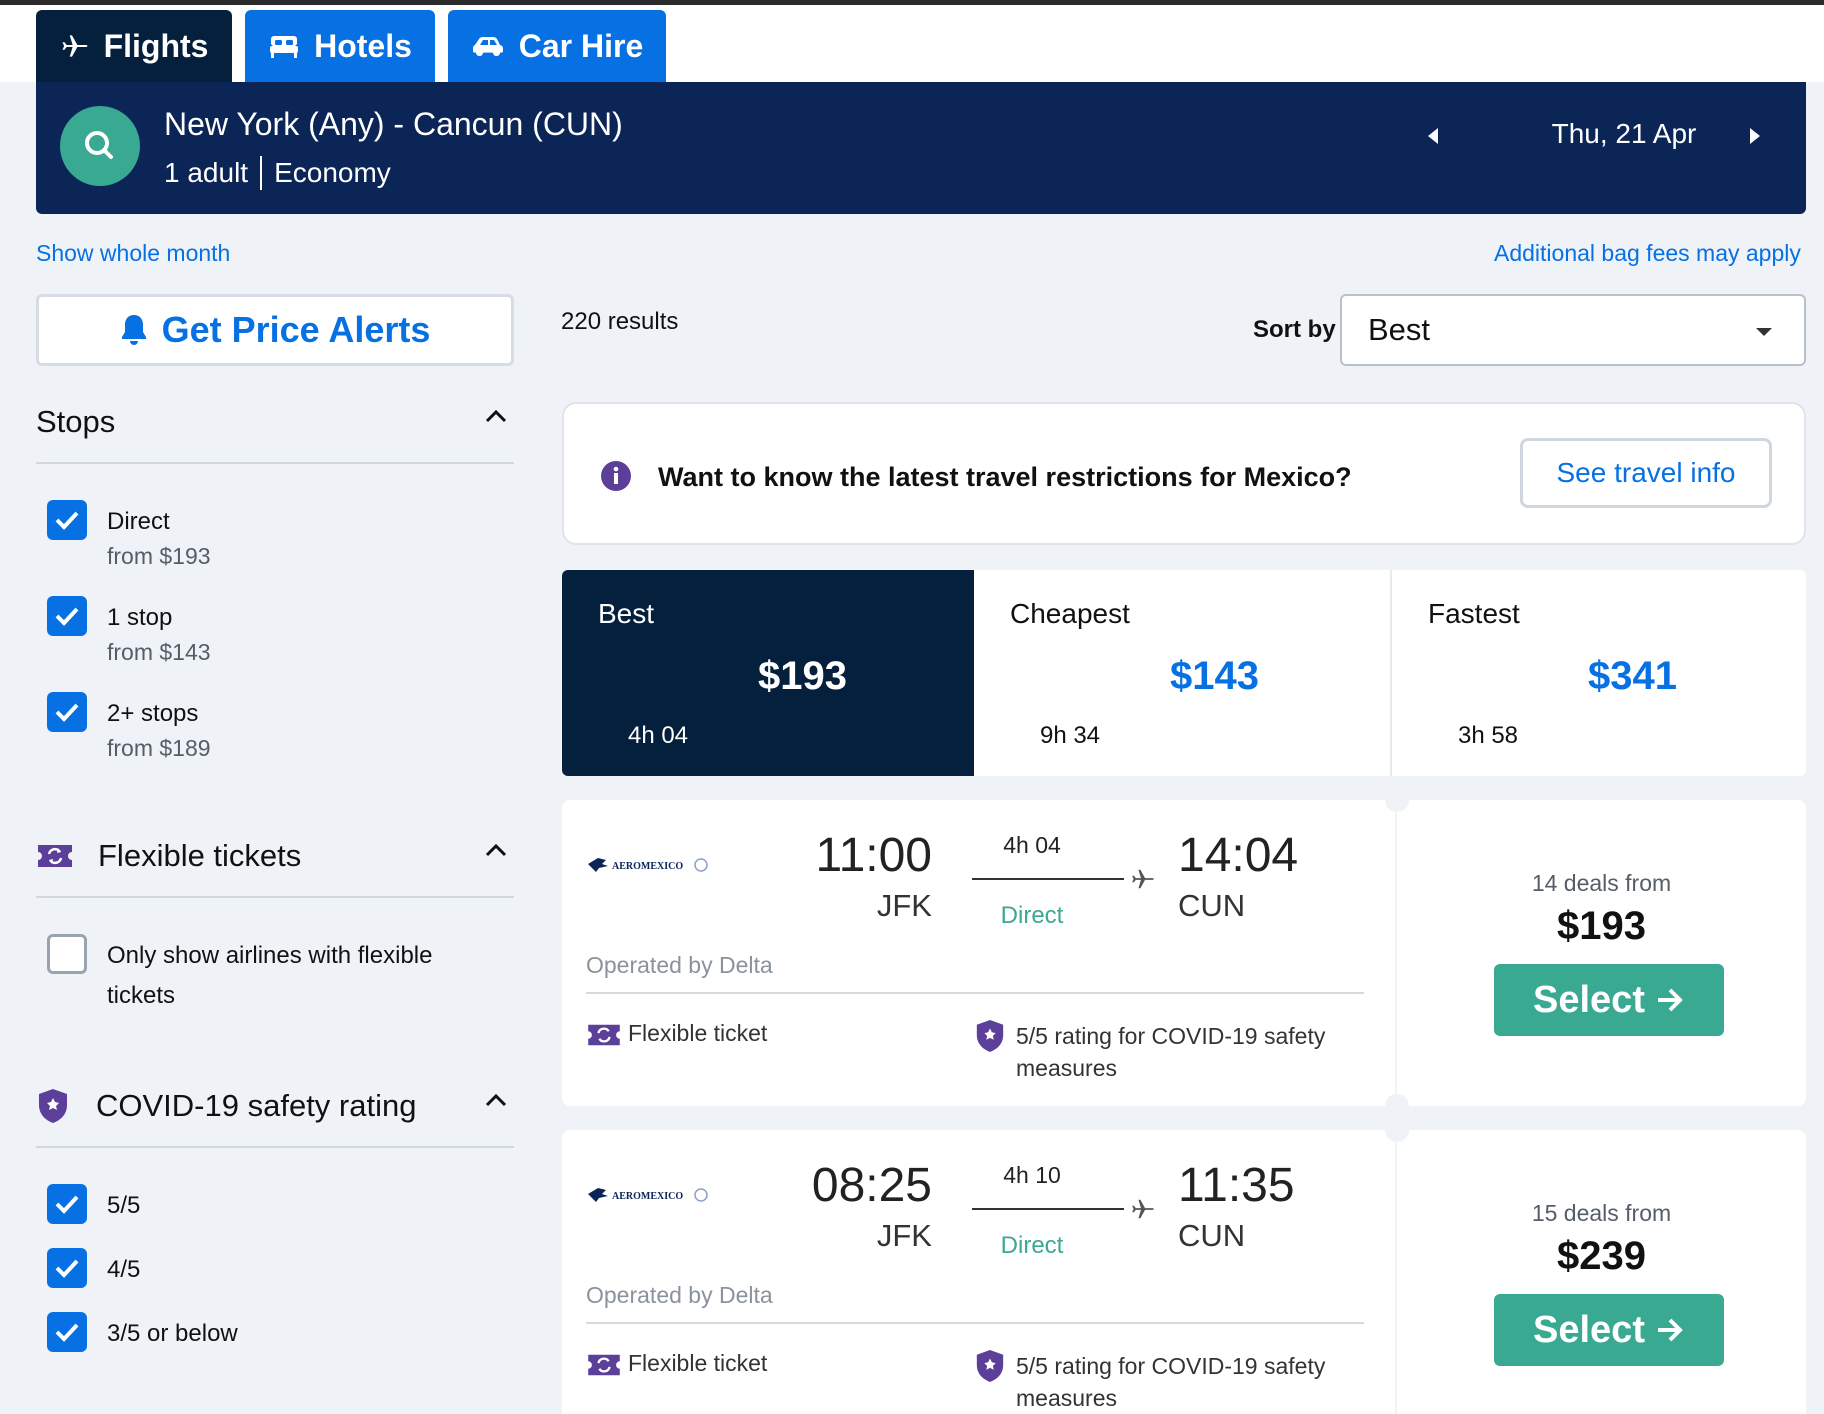 This screenshot has height=1414, width=1824. I want to click on stops-filter-title: Stops, so click(76, 421).